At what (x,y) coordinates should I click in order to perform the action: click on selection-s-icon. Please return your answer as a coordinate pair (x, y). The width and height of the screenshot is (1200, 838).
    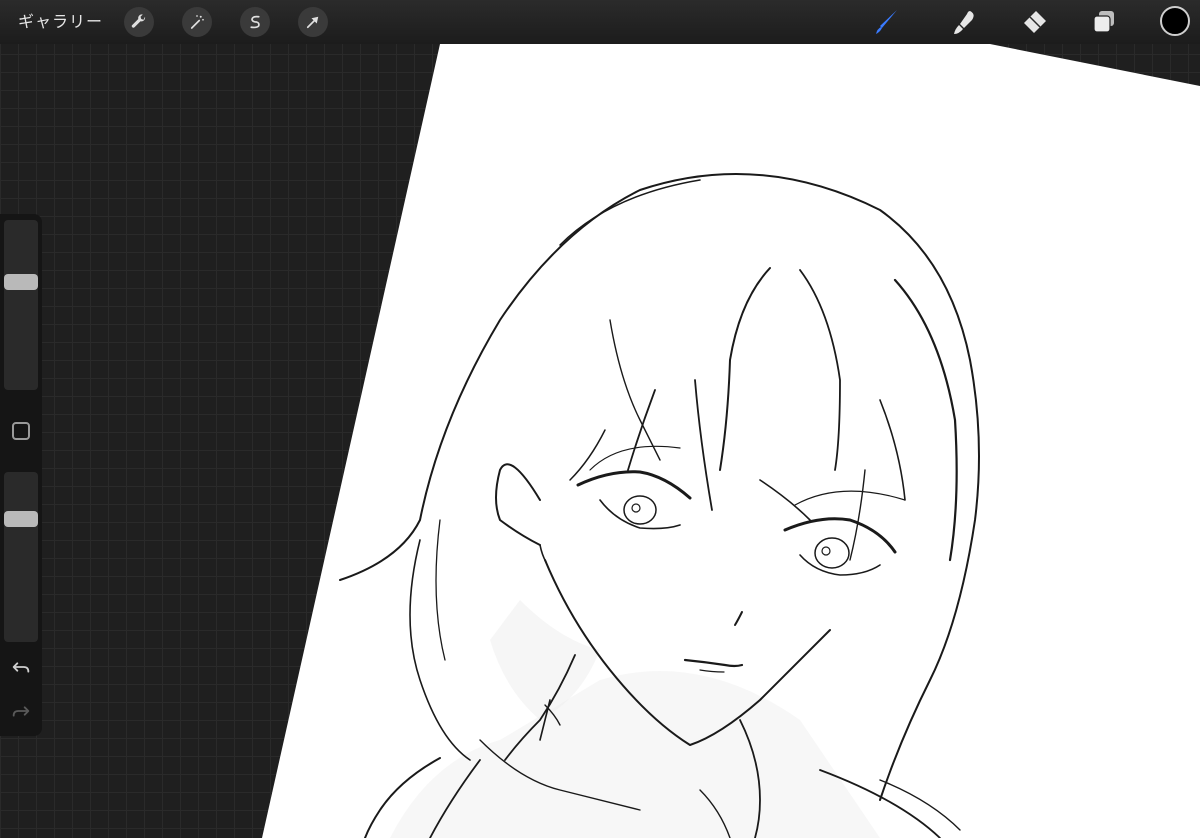
    Looking at the image, I should click on (255, 22).